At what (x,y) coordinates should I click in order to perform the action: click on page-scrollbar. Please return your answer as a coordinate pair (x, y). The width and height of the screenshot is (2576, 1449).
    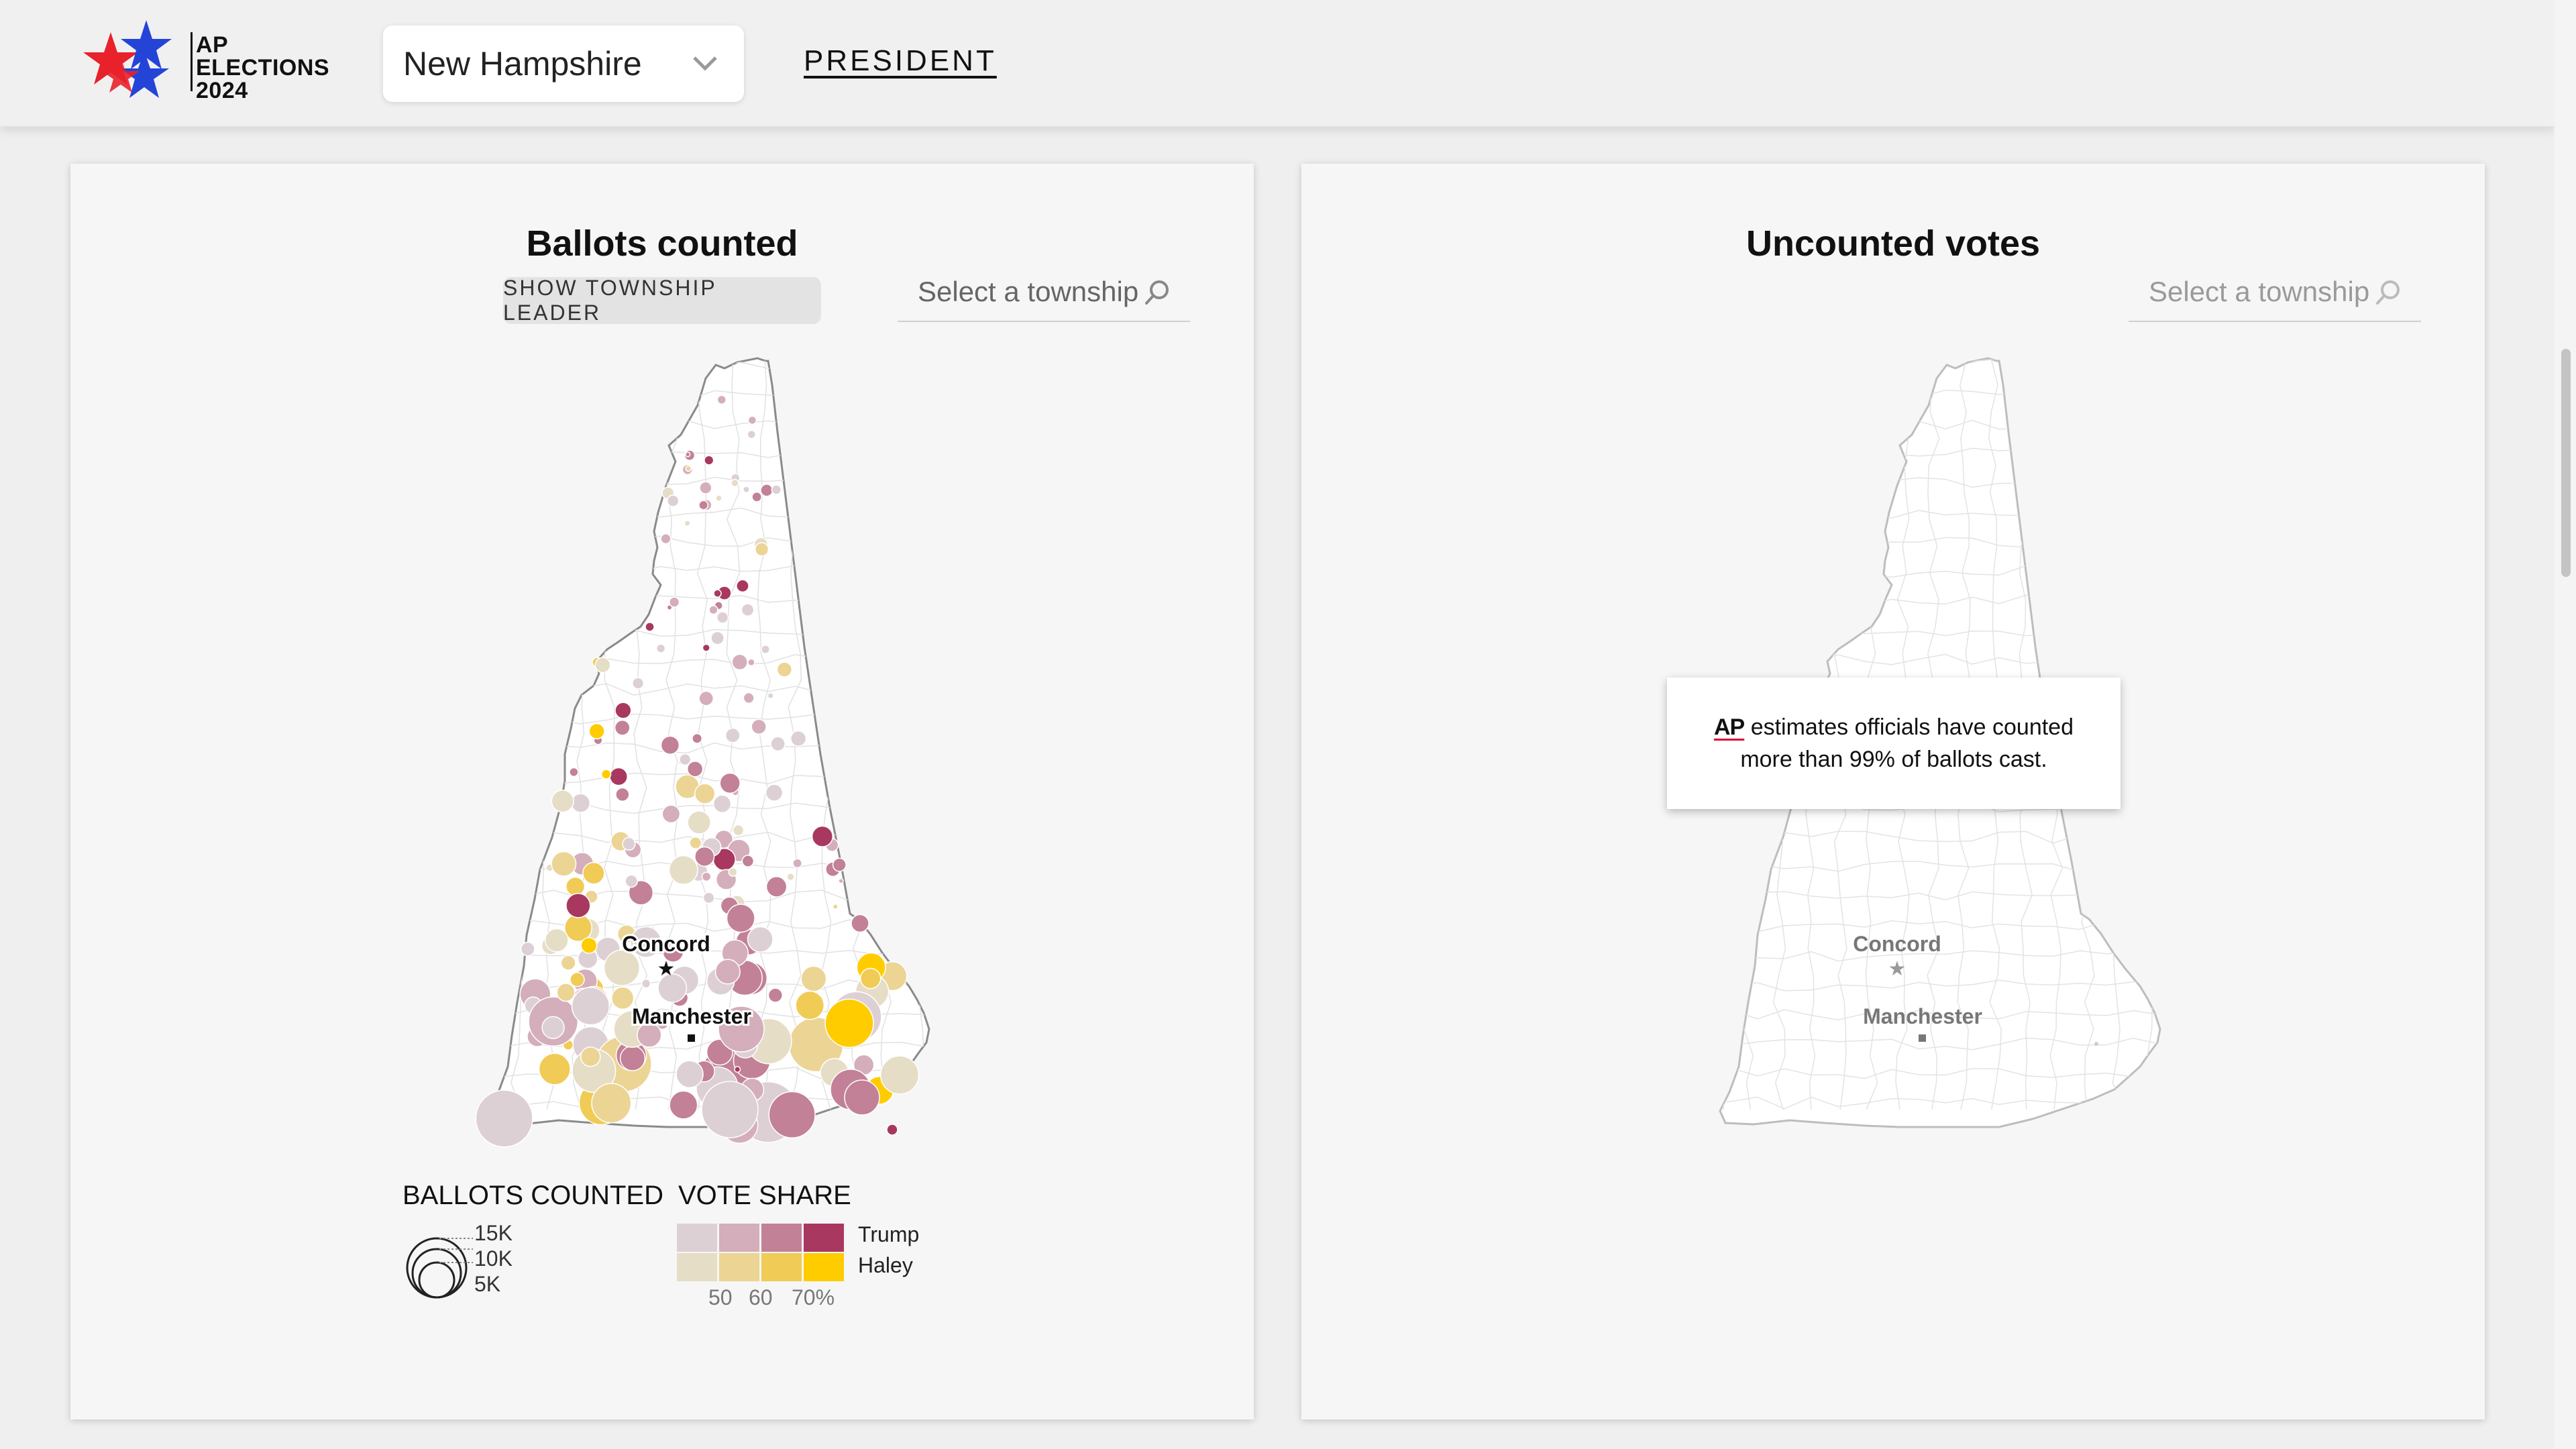
    Looking at the image, I should click on (2565, 724).